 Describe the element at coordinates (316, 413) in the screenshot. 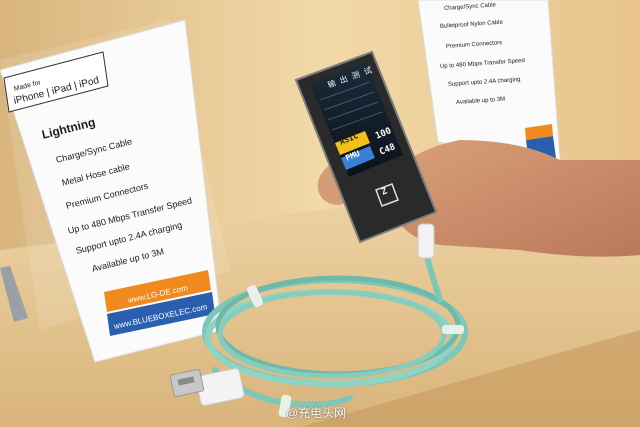

I see `watermark: @充电头网` at that location.